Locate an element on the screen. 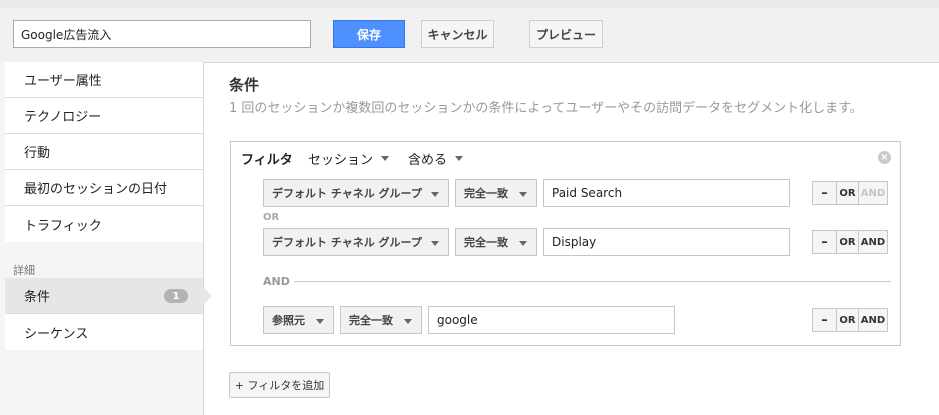 This screenshot has width=939, height=415. sidebar-item-label: トラフィック is located at coordinates (63, 226).